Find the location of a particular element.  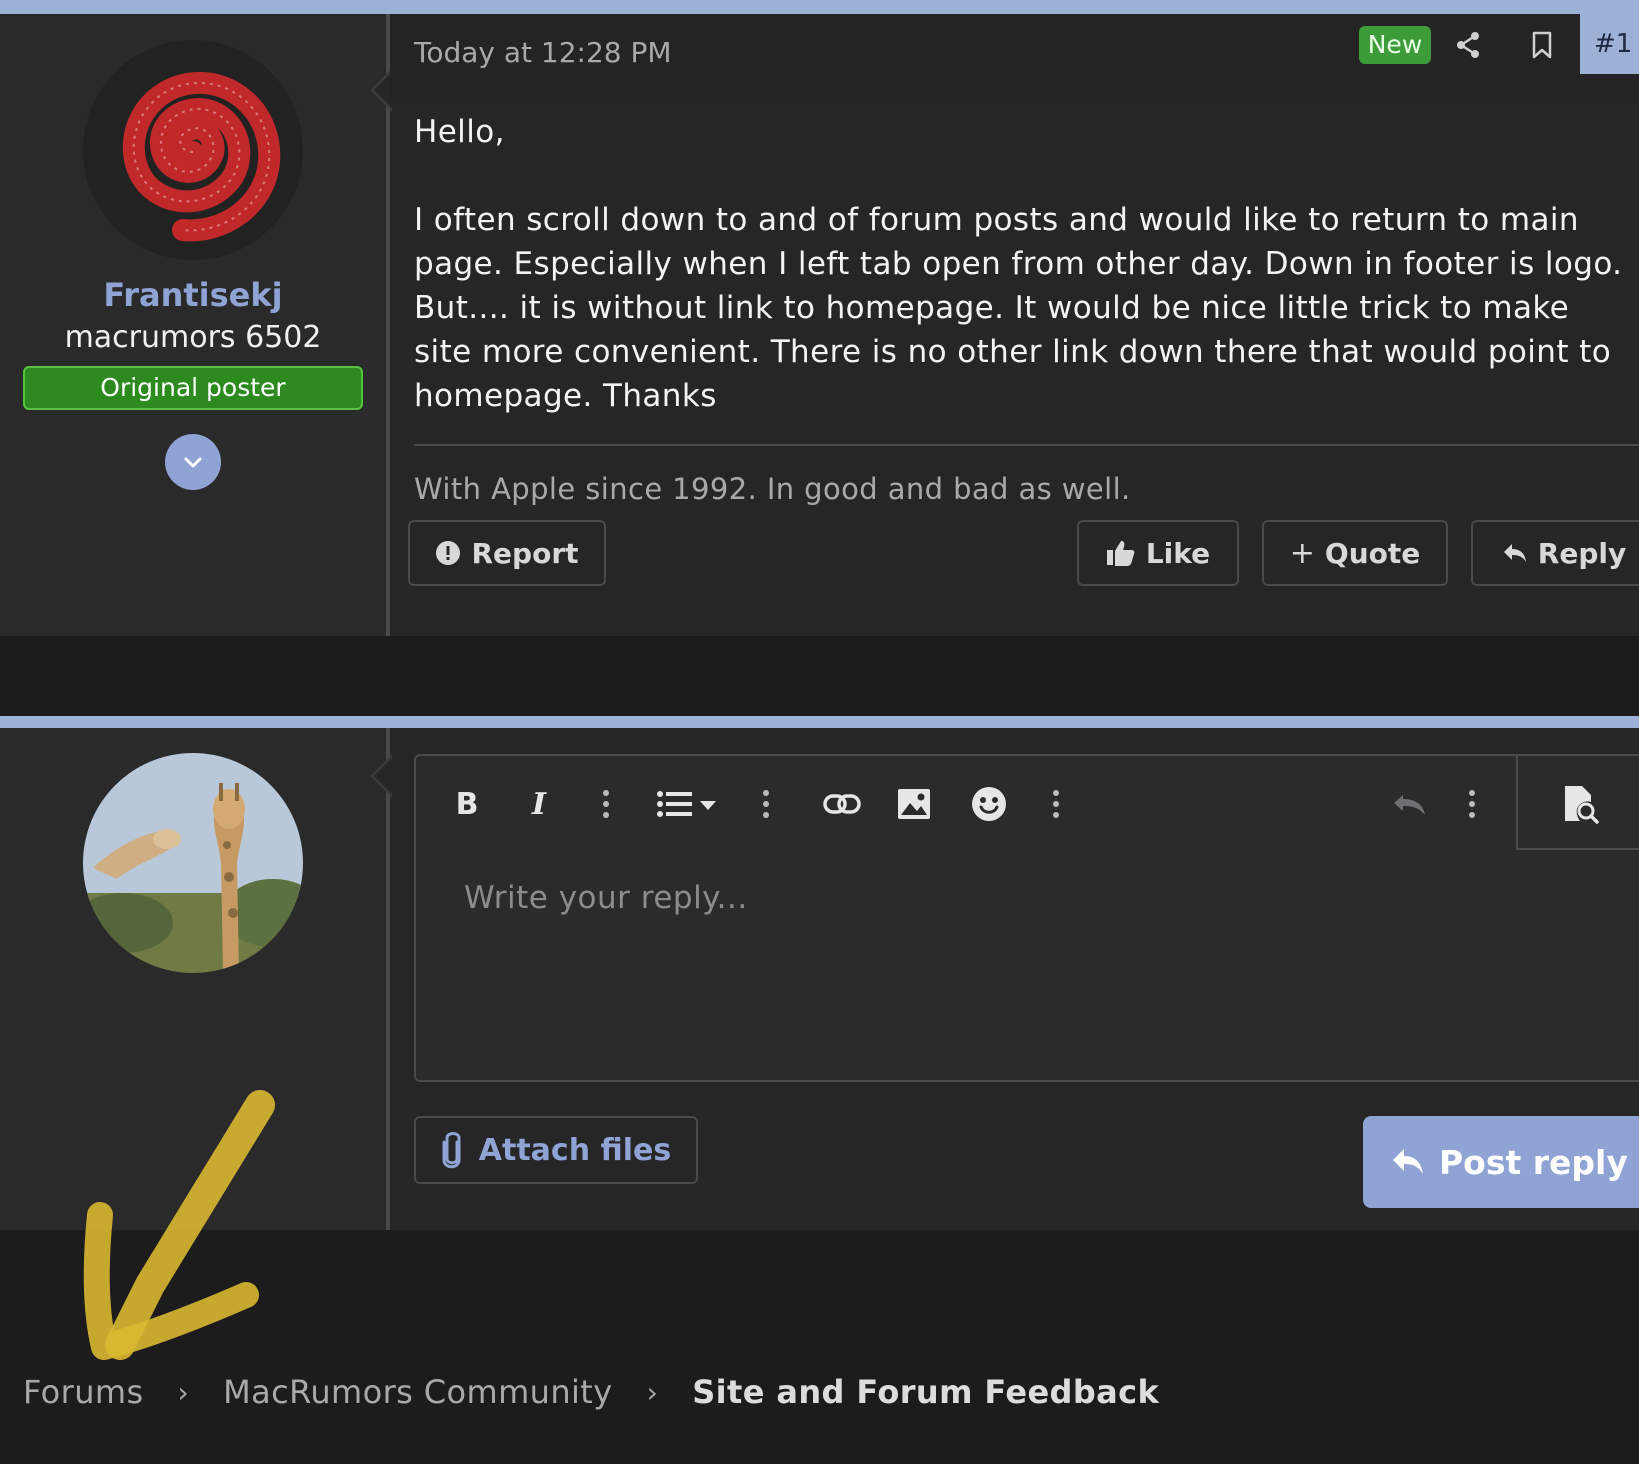

giraffe-avatar-icon is located at coordinates (193, 863).